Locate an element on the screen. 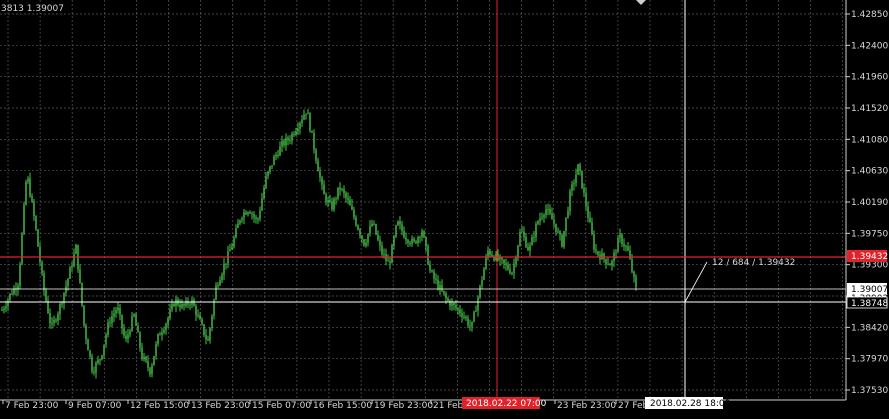 This screenshot has height=419, width=889. time-tick-label: 7 Feb 23:00 is located at coordinates (32, 406).